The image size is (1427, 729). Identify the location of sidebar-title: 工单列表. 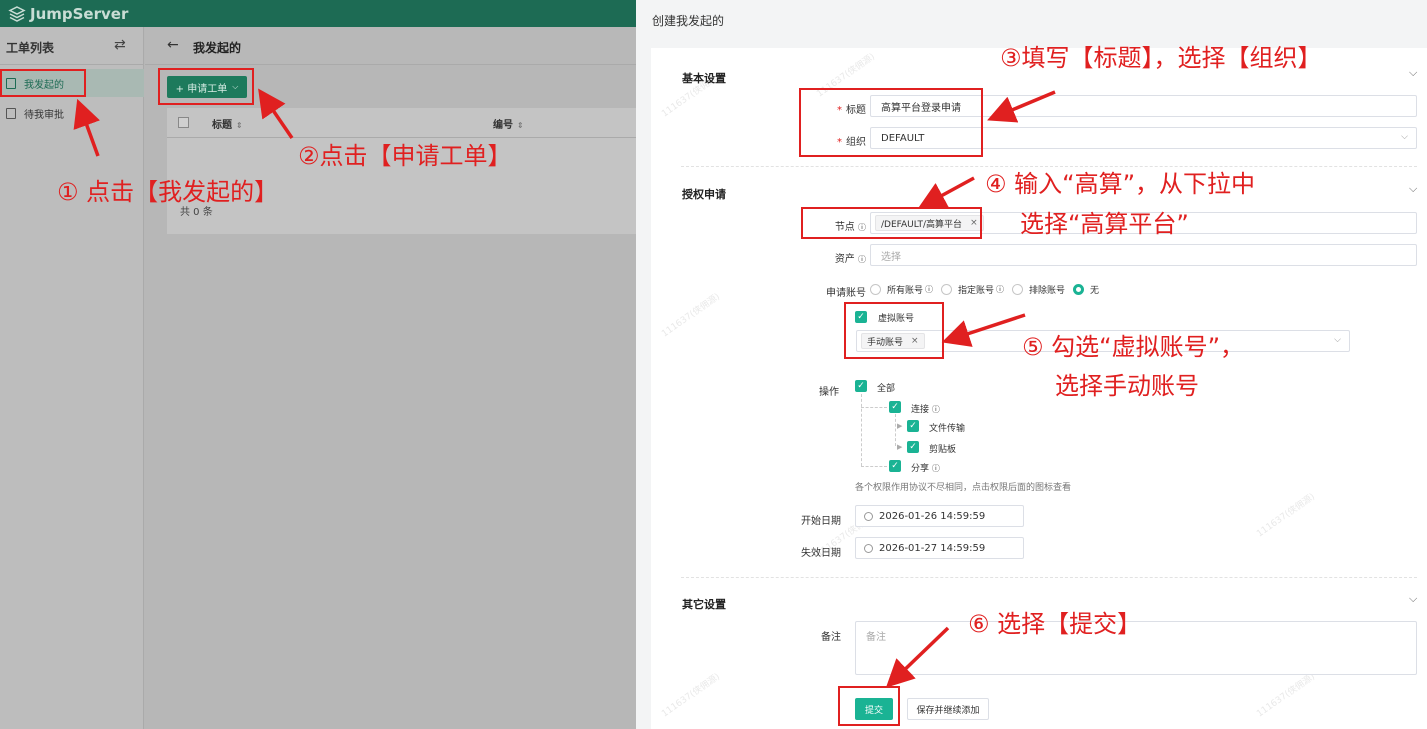
(30, 48).